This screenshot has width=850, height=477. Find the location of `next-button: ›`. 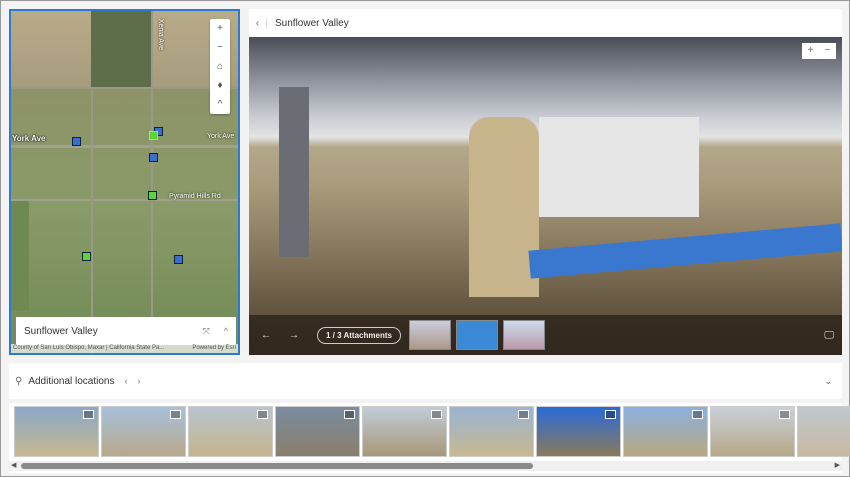

next-button: › is located at coordinates (139, 381).